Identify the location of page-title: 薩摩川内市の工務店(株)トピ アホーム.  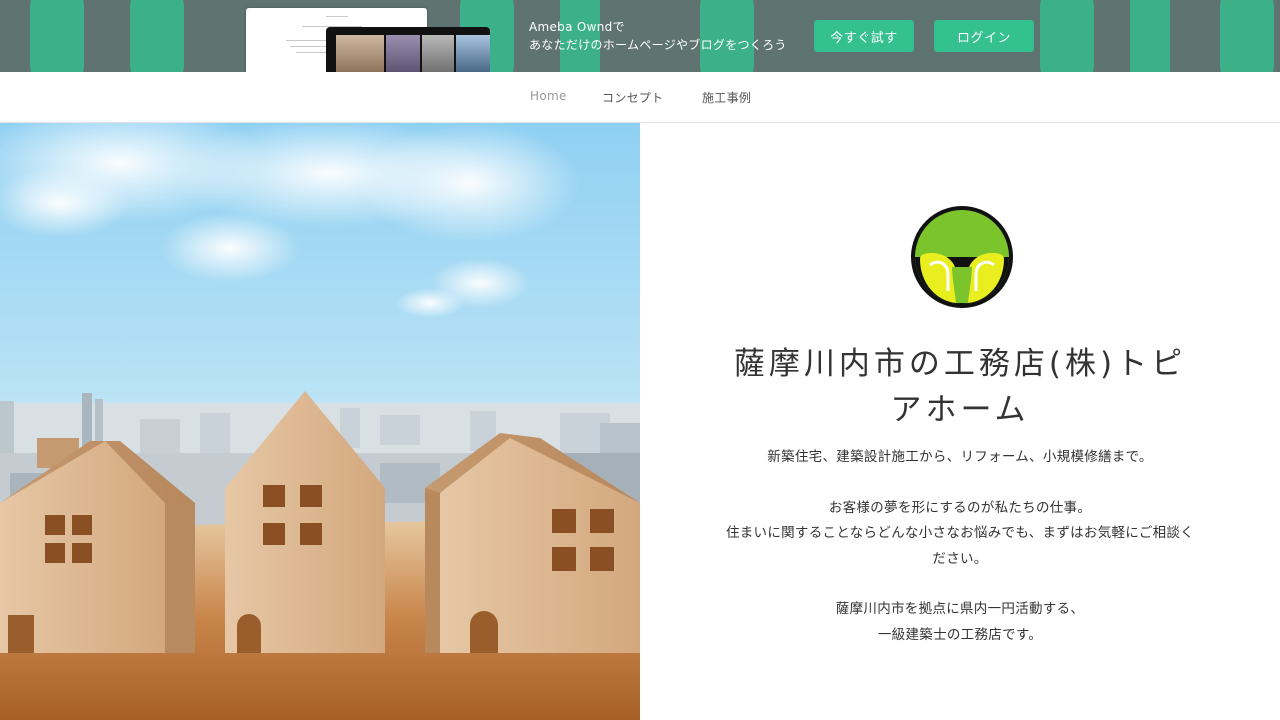
(960, 387).